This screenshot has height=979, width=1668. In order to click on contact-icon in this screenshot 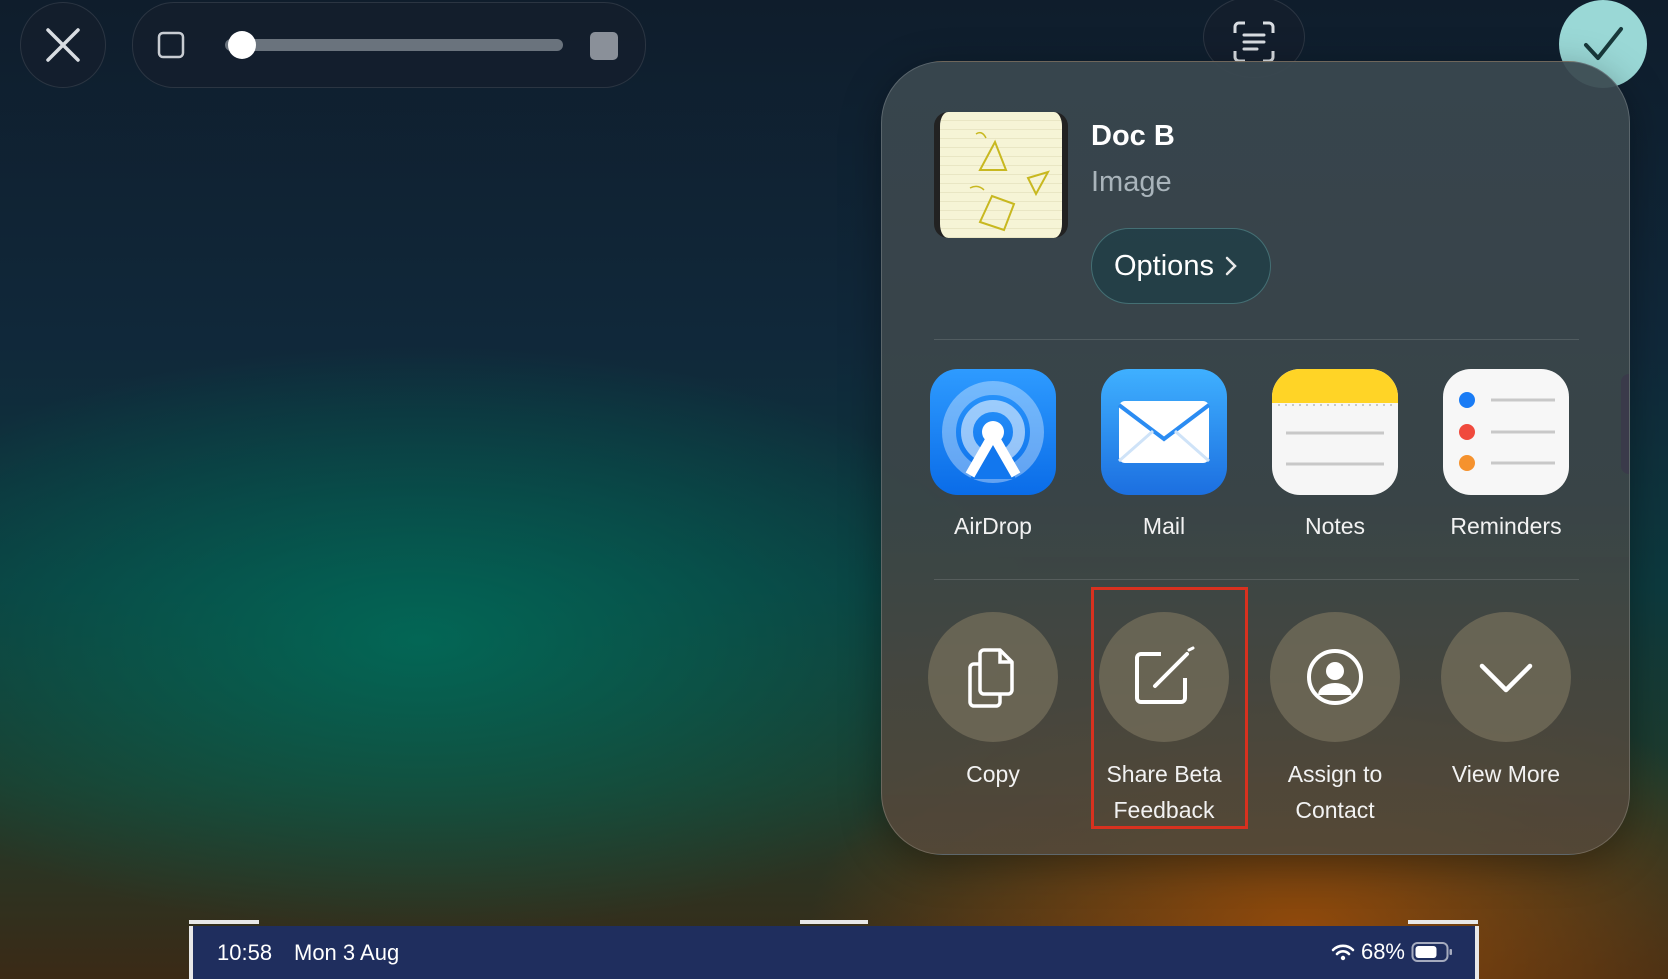, I will do `click(1335, 677)`.